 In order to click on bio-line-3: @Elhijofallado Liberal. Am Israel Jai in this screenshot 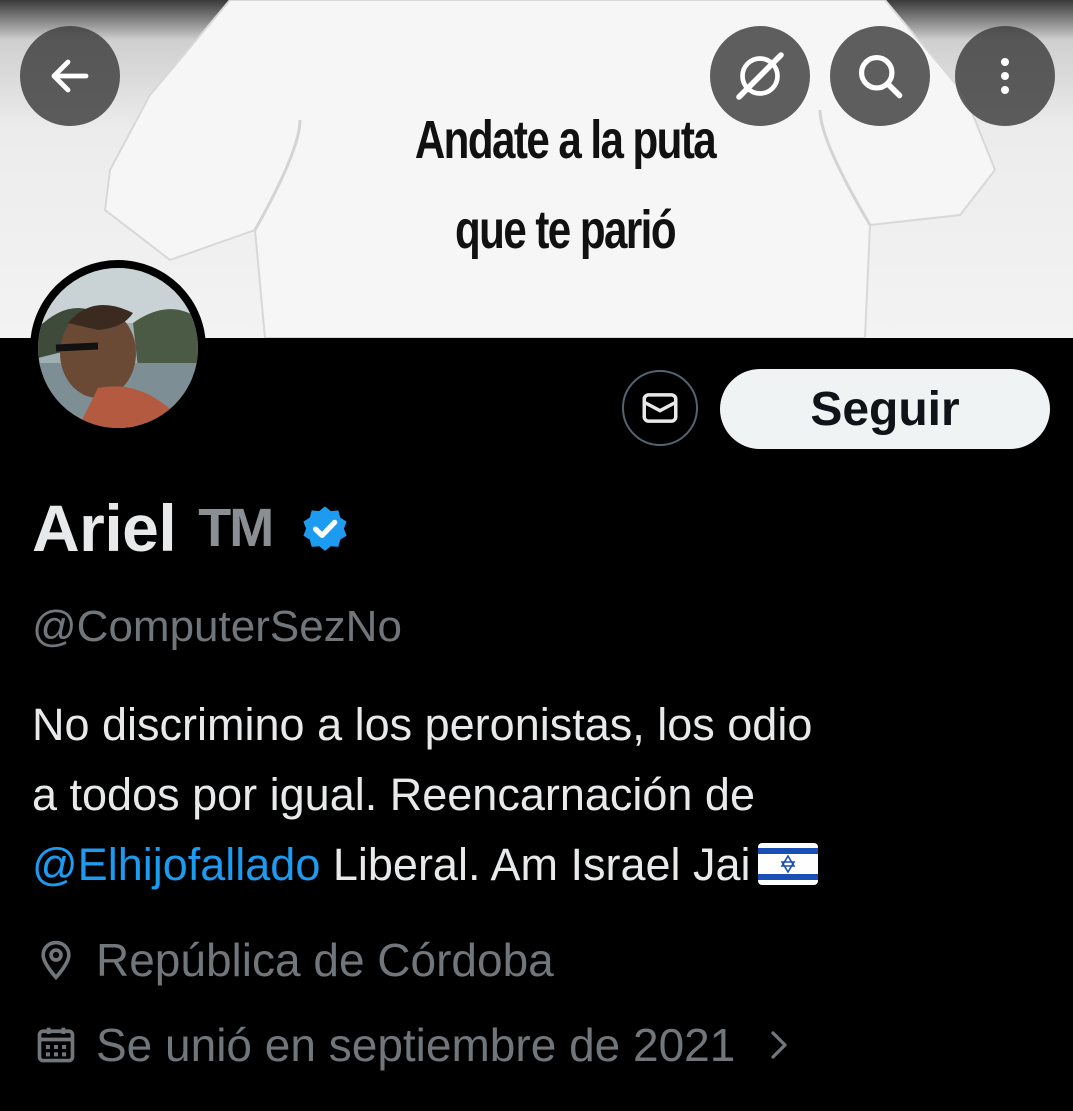, I will do `click(537, 865)`.